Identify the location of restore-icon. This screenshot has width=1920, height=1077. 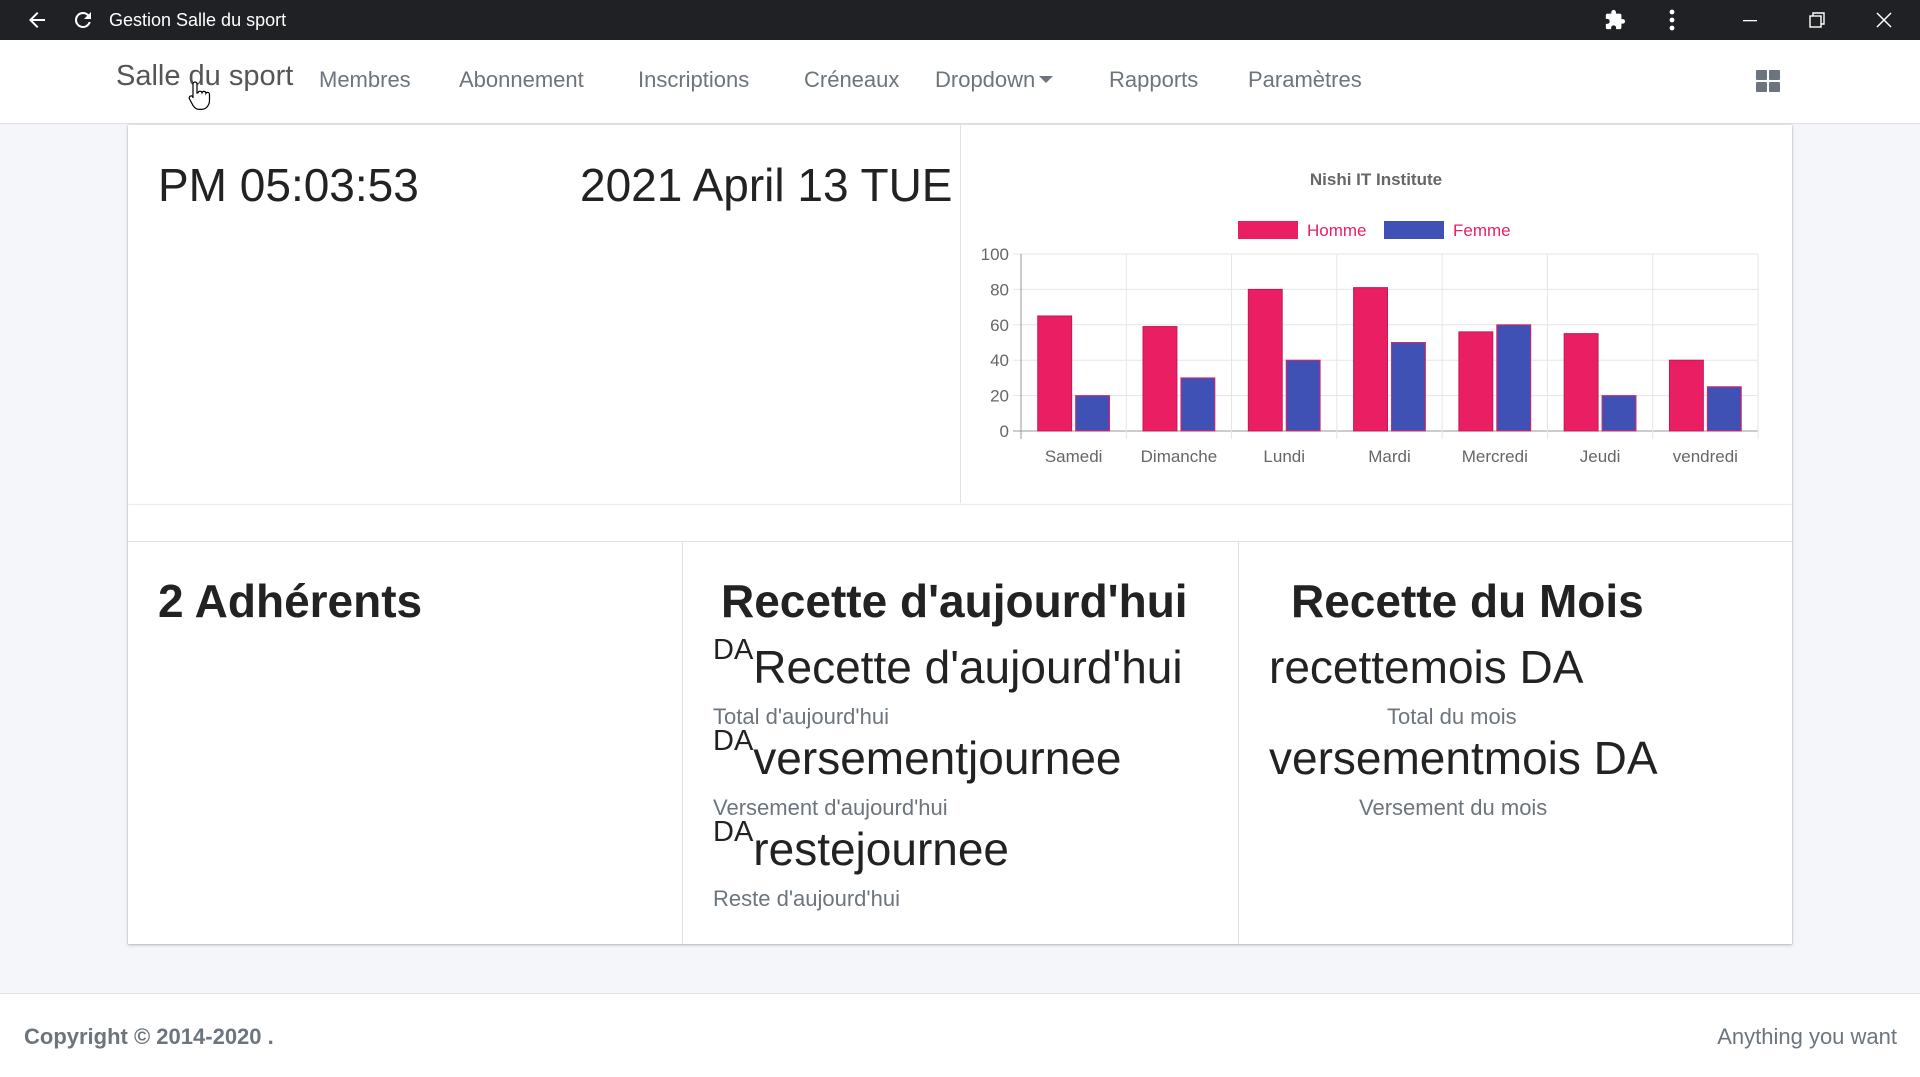
(1817, 20).